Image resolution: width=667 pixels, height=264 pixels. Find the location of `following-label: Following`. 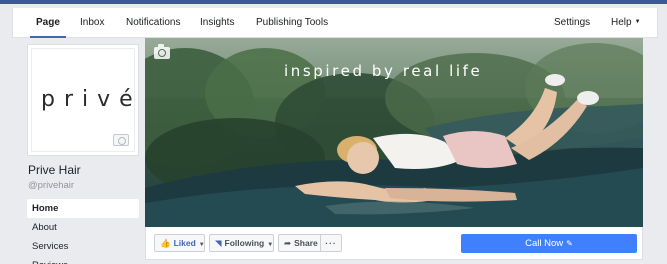

following-label: Following is located at coordinates (244, 243).